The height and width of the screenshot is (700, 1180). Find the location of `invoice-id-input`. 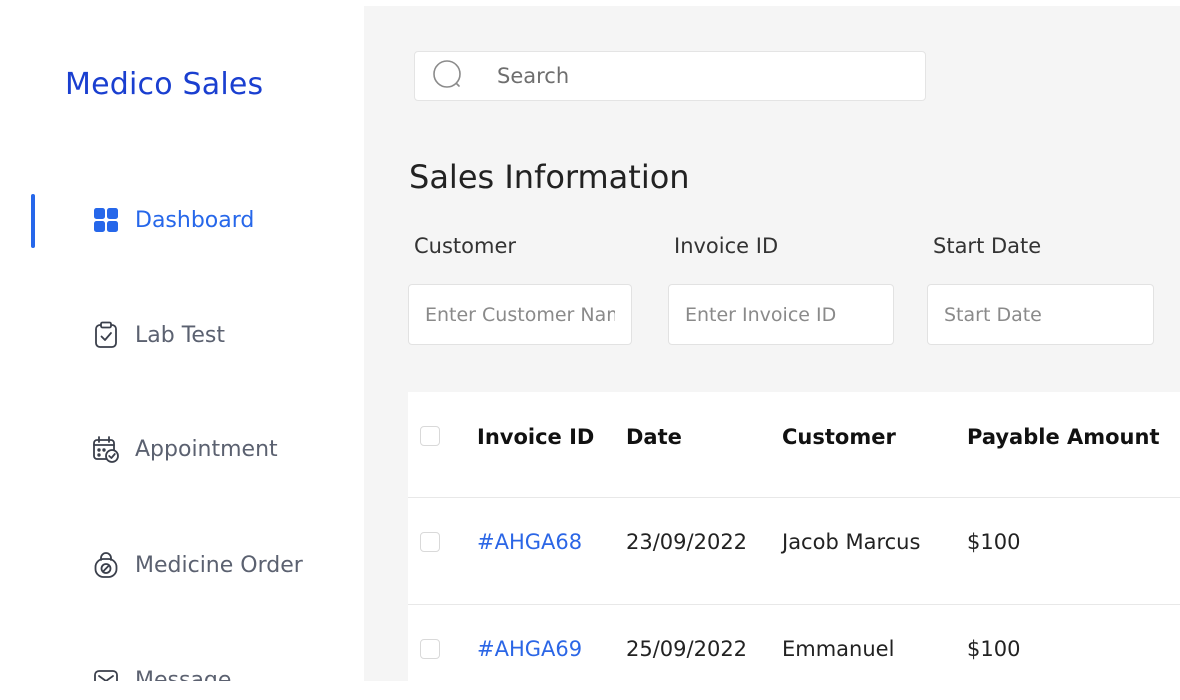

invoice-id-input is located at coordinates (781, 314).